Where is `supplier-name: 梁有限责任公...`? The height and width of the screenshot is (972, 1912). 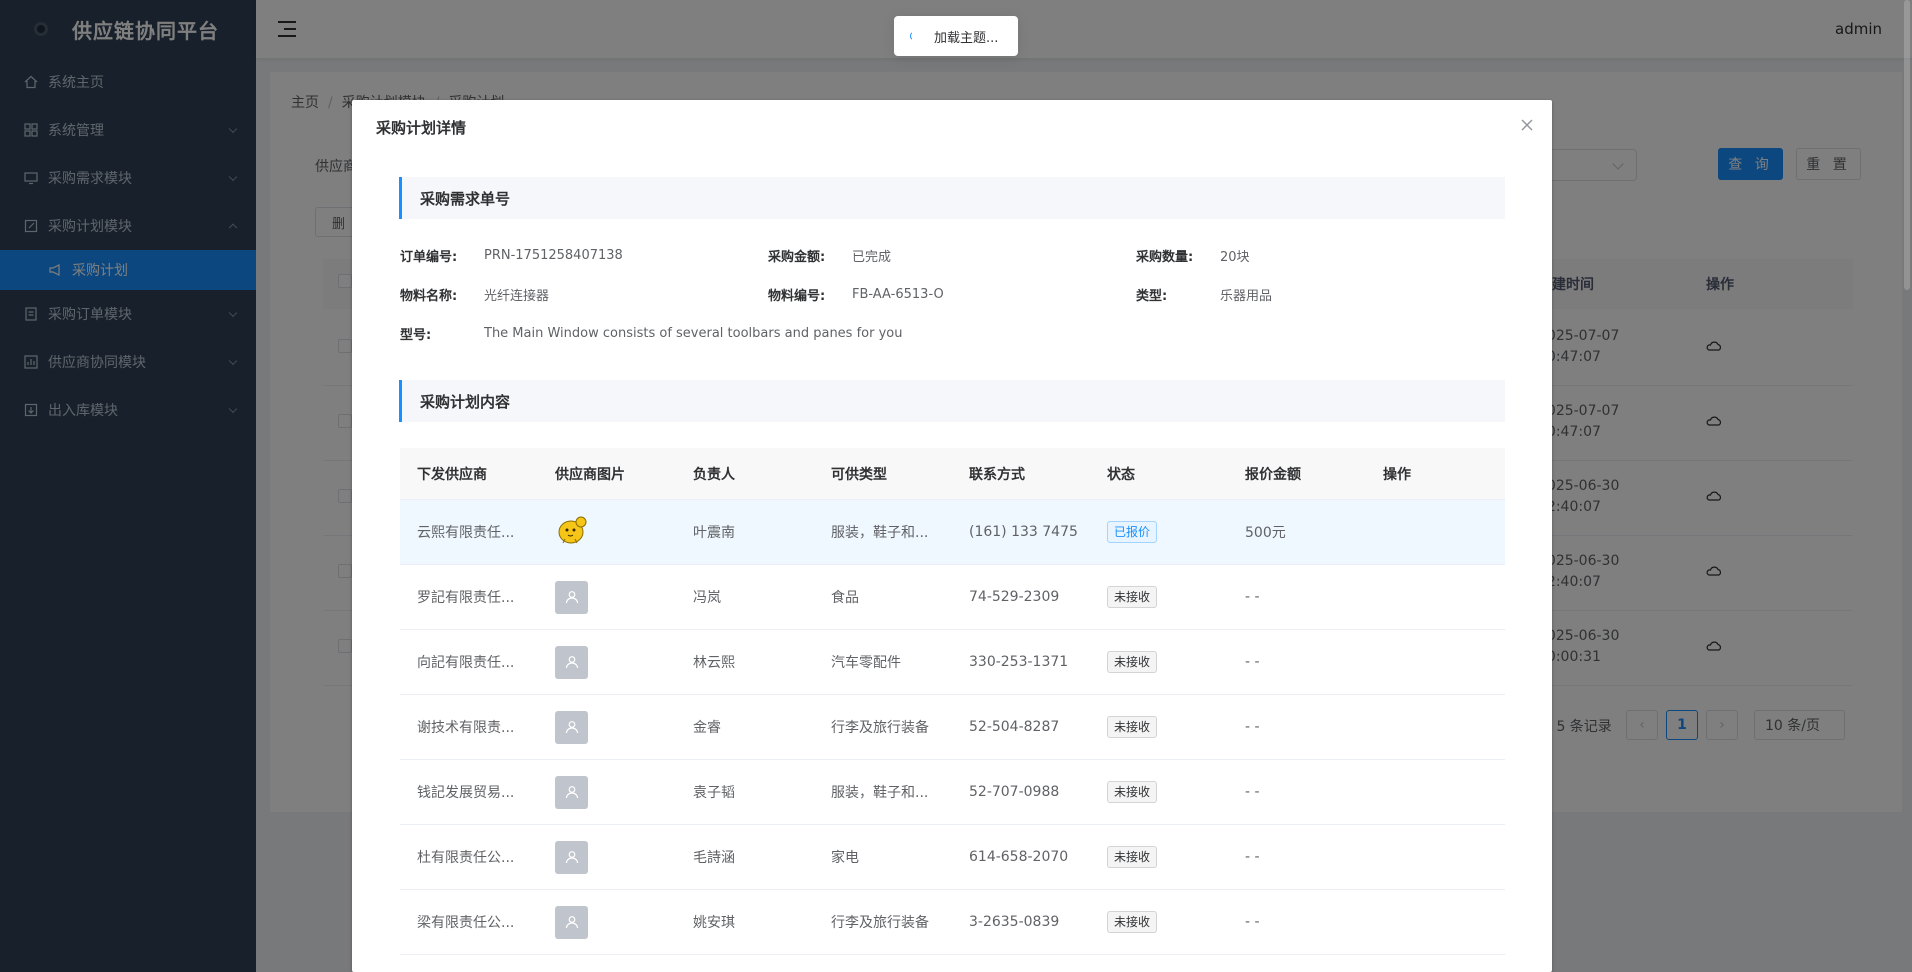
supplier-name: 梁有限责任公... is located at coordinates (466, 923).